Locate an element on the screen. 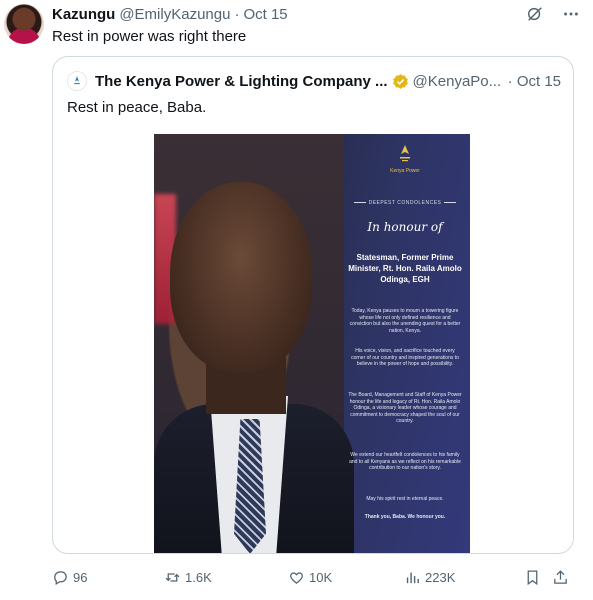 The width and height of the screenshot is (593, 600). share-icon is located at coordinates (560, 576).